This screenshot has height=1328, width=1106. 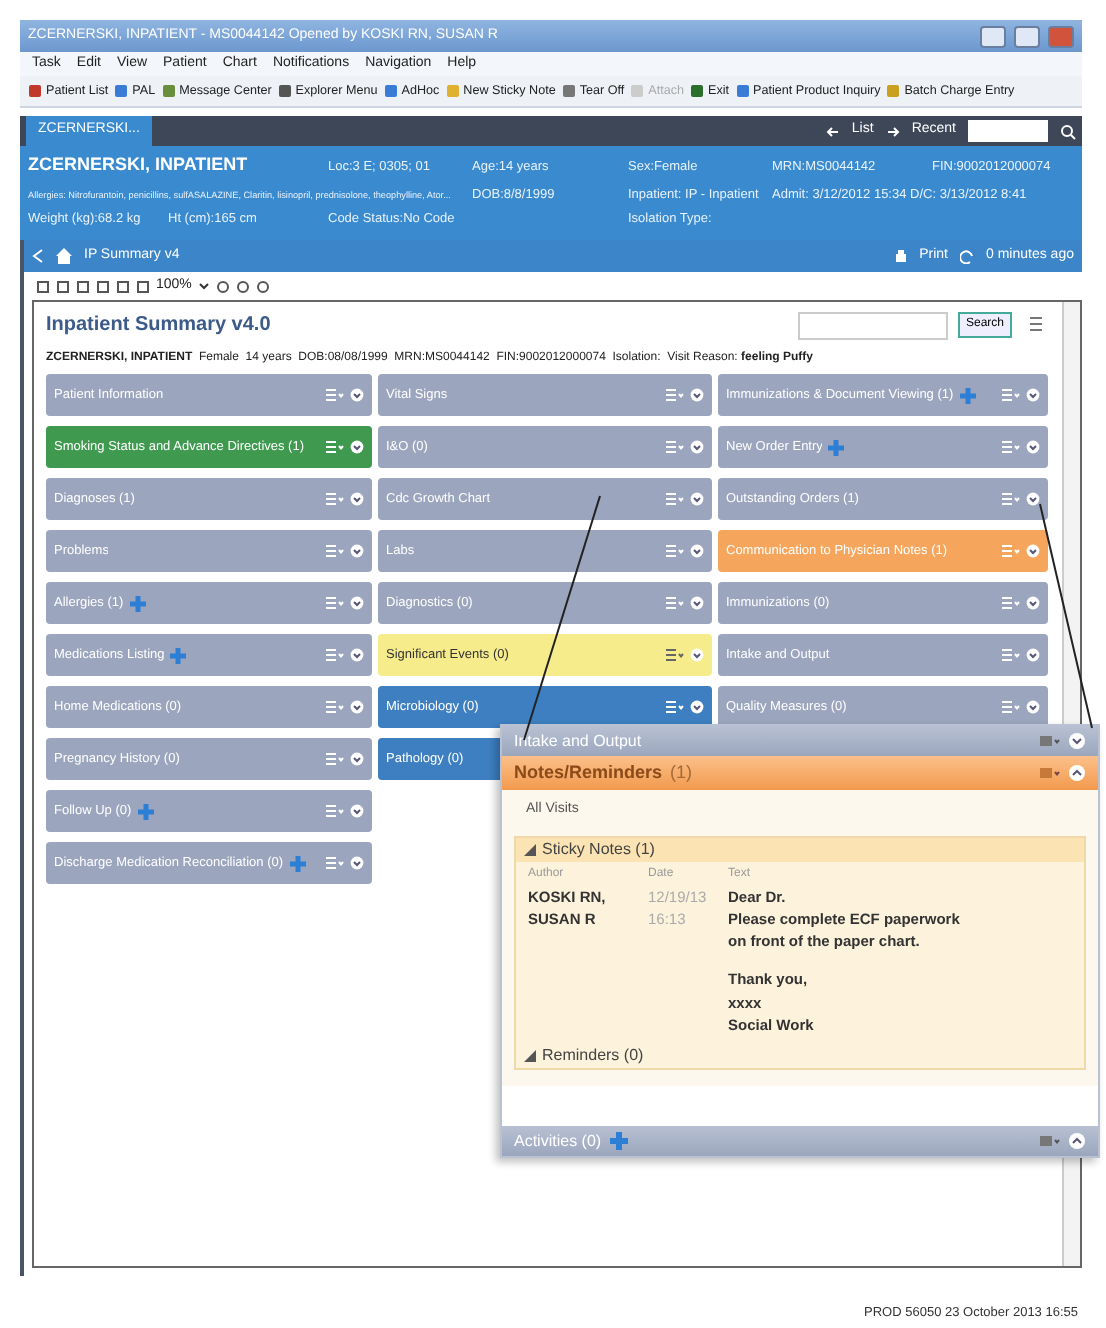 What do you see at coordinates (588, 772) in the screenshot?
I see `section-title: Notes/Reminders` at bounding box center [588, 772].